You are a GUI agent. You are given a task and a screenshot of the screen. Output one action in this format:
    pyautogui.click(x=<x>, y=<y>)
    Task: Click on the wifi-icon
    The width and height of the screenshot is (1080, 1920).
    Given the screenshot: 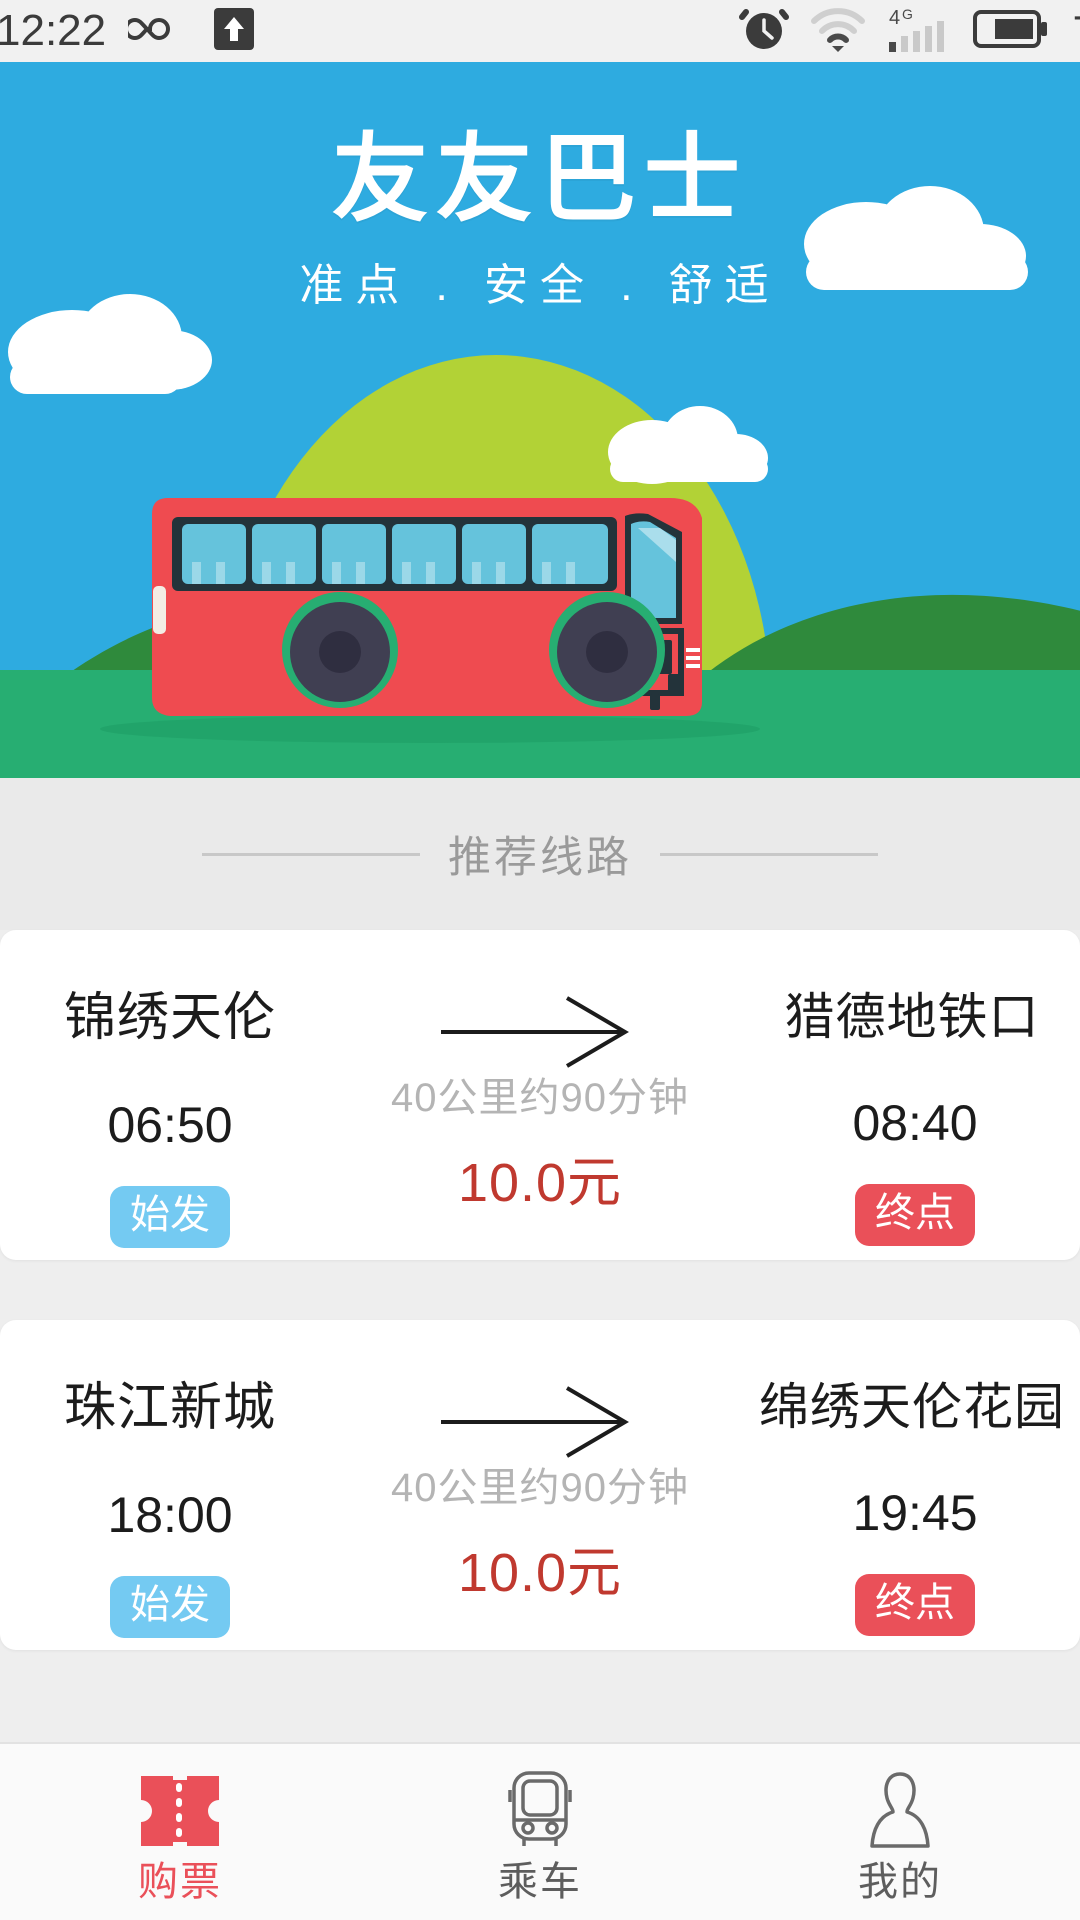 What is the action you would take?
    pyautogui.click(x=838, y=31)
    